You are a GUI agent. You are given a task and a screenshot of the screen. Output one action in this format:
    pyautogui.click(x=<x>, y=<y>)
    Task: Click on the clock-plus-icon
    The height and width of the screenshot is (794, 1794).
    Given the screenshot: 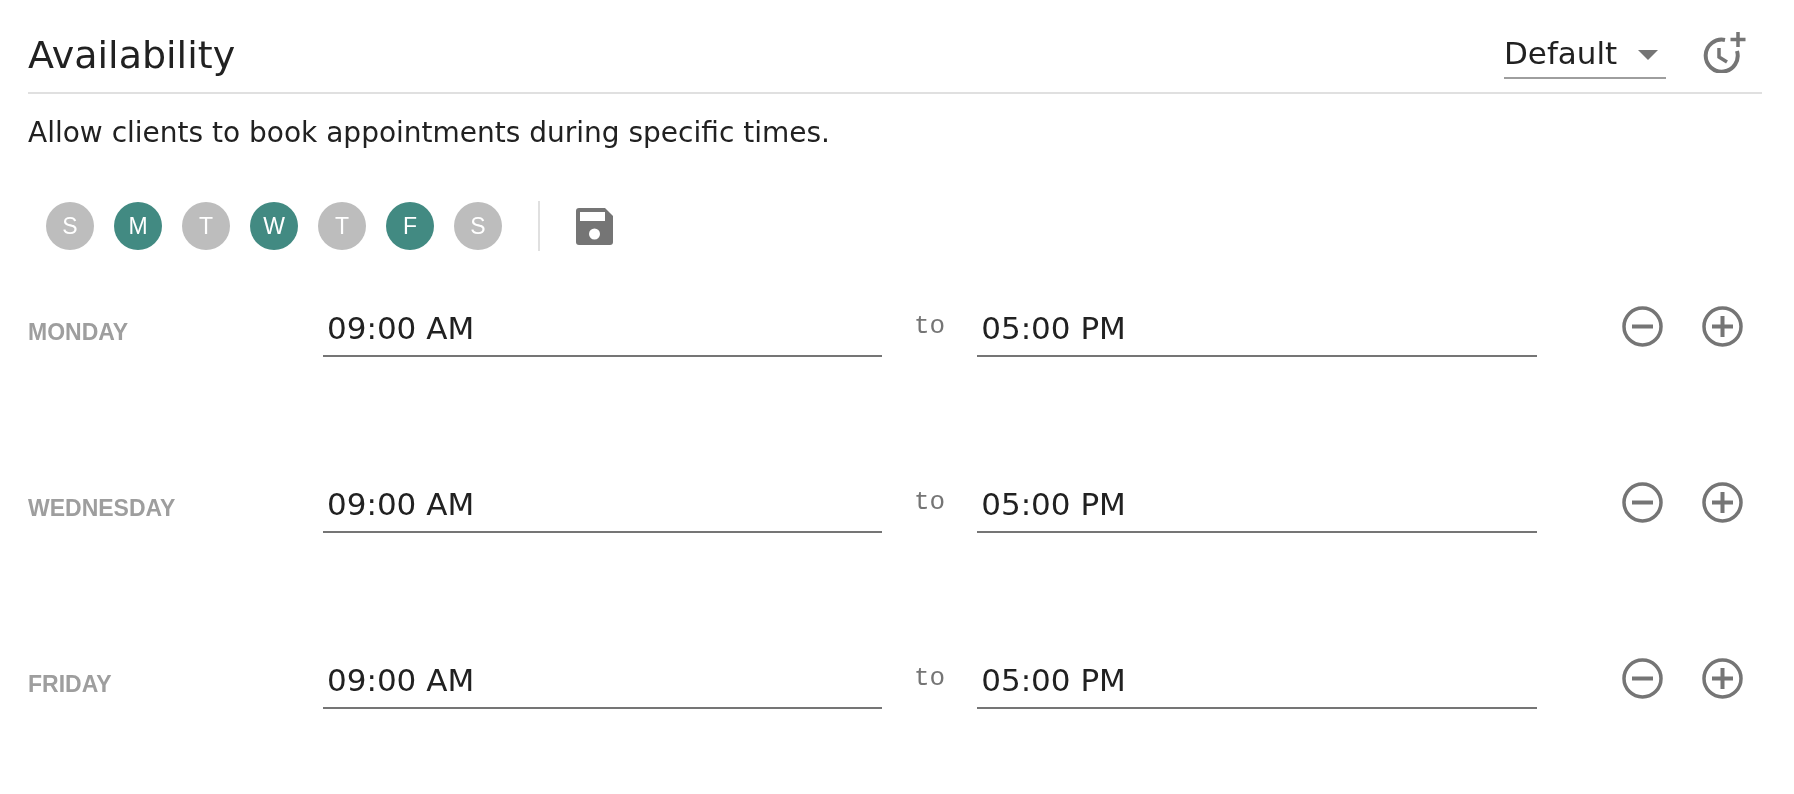 What is the action you would take?
    pyautogui.click(x=1724, y=52)
    